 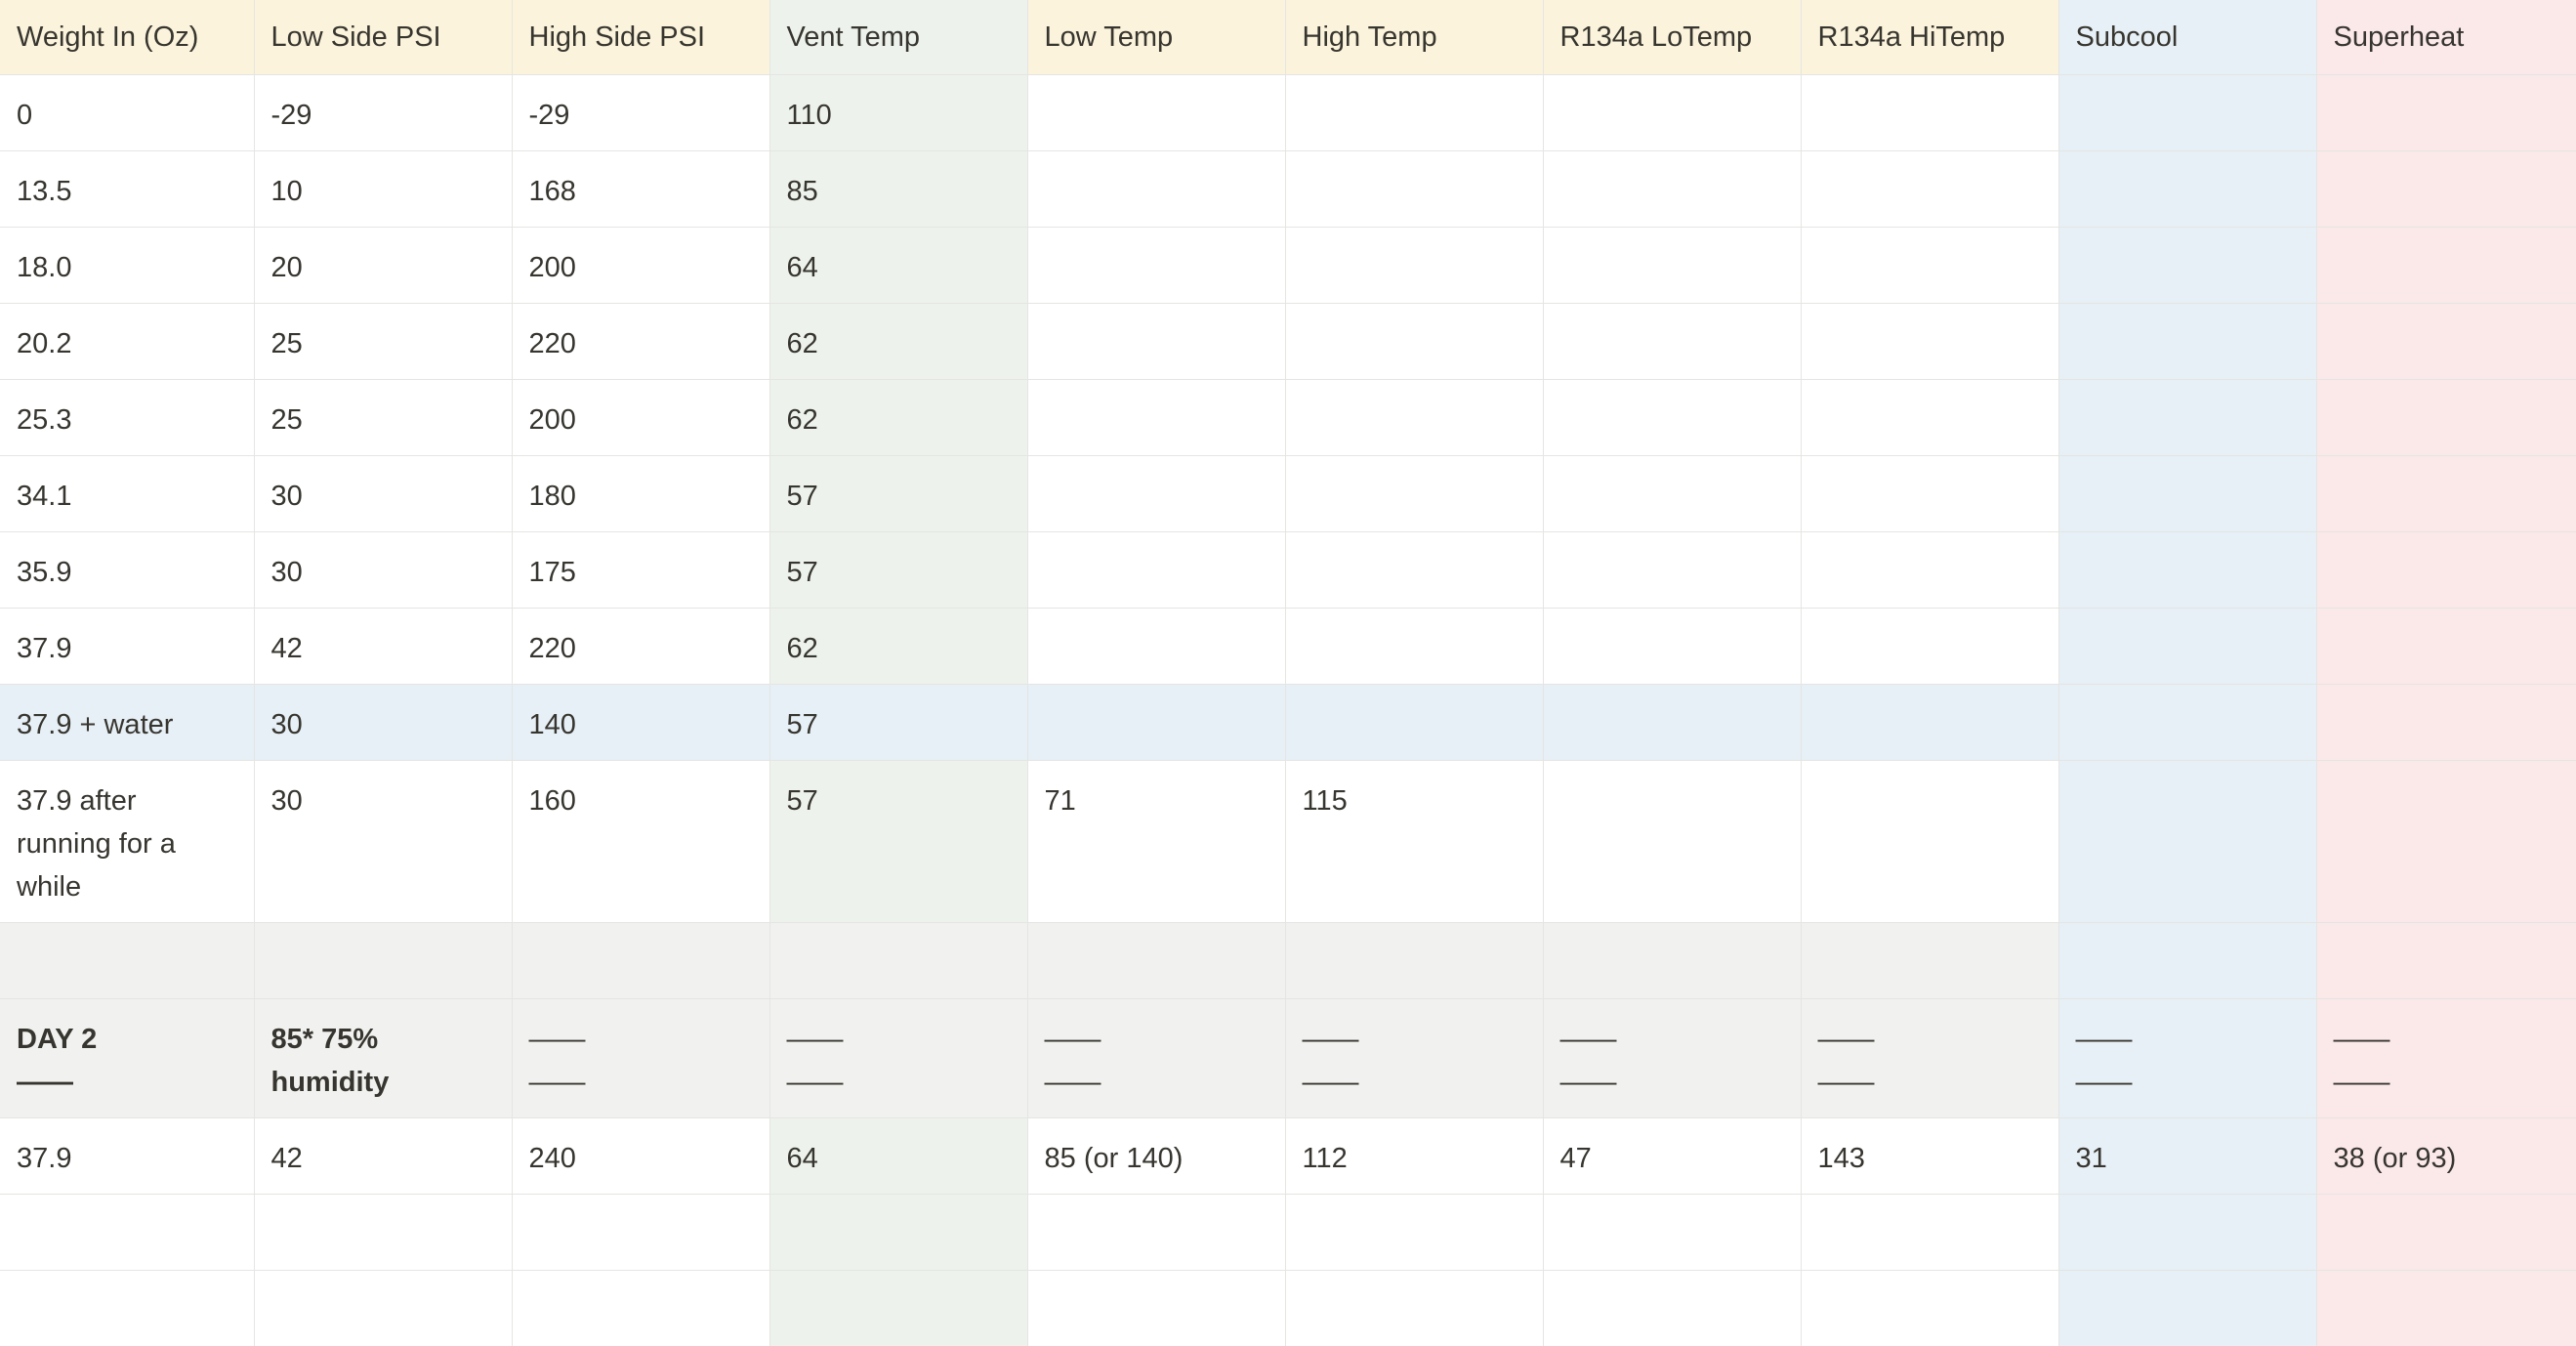 What do you see at coordinates (2446, 1058) in the screenshot?
I see `cell-superheat: —— ——` at bounding box center [2446, 1058].